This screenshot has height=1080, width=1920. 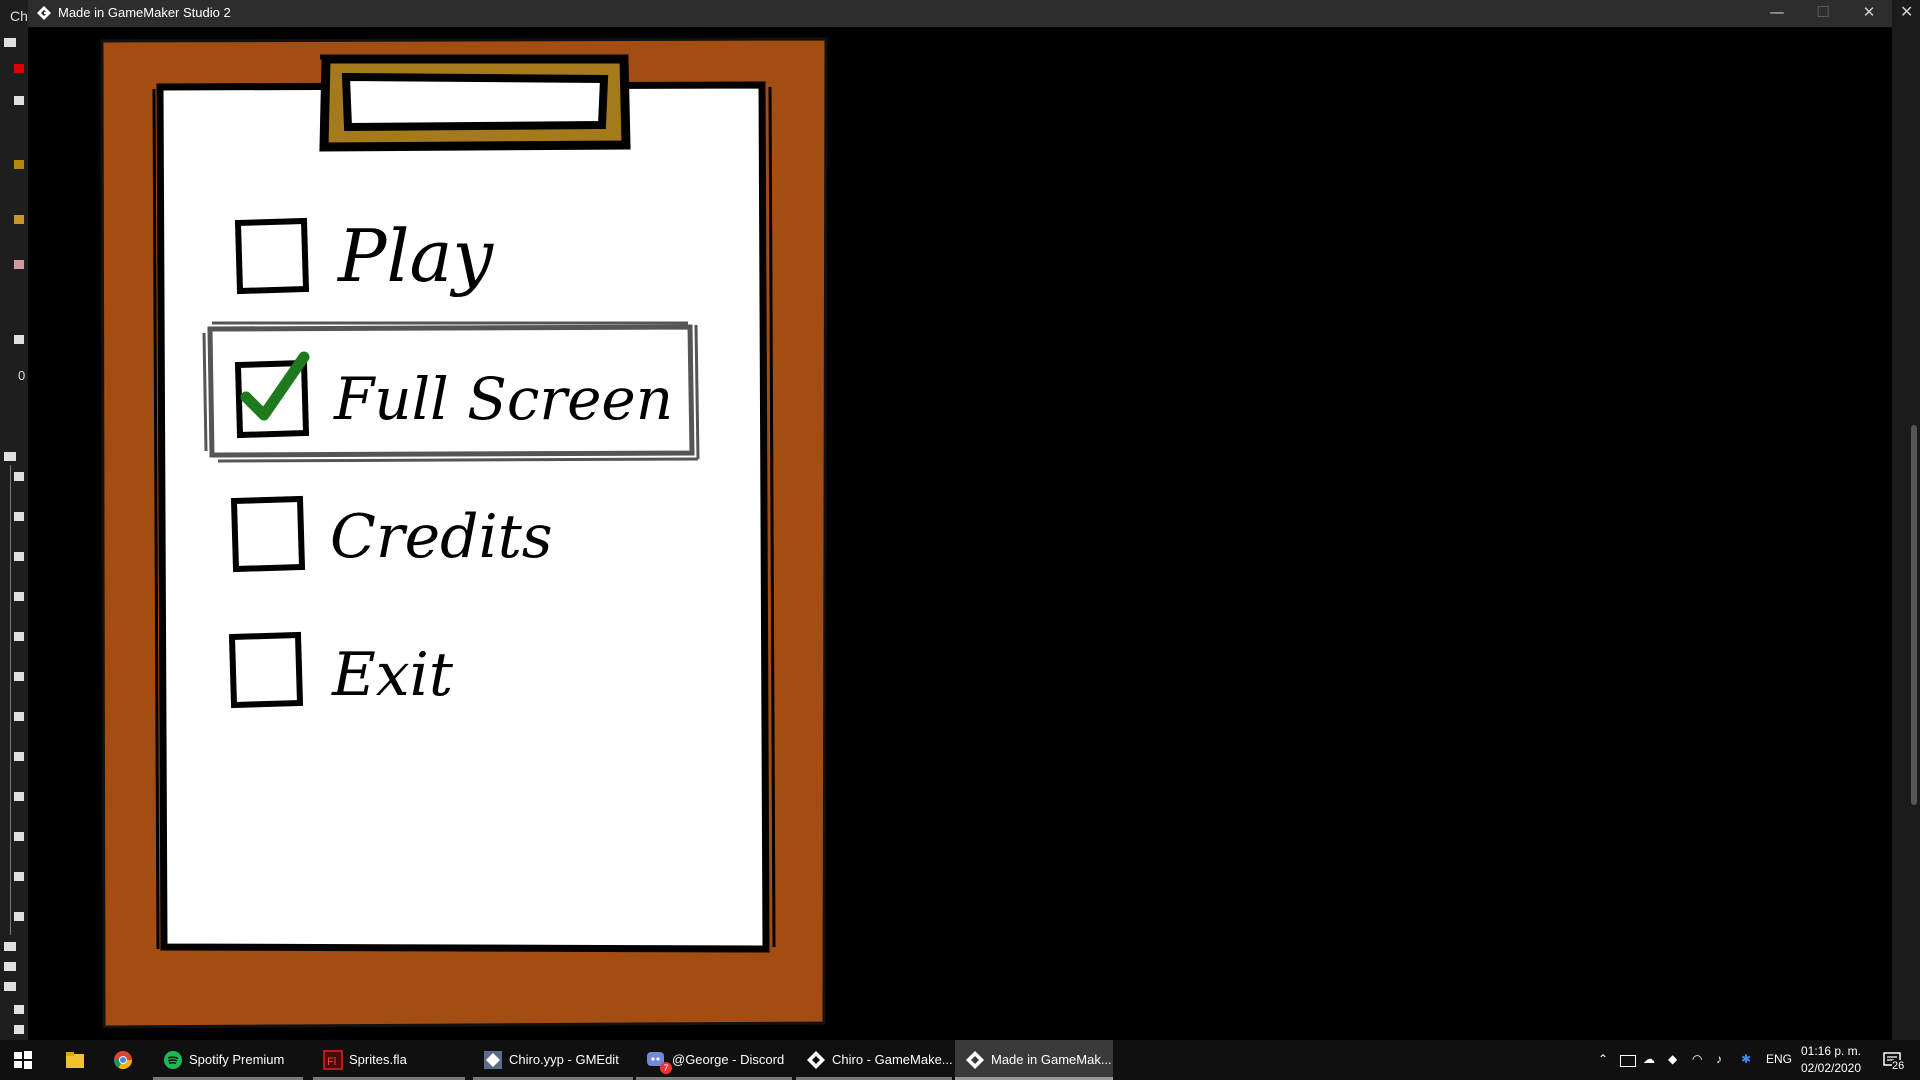 What do you see at coordinates (1831, 1068) in the screenshot?
I see `clock-date: 02/02/2020` at bounding box center [1831, 1068].